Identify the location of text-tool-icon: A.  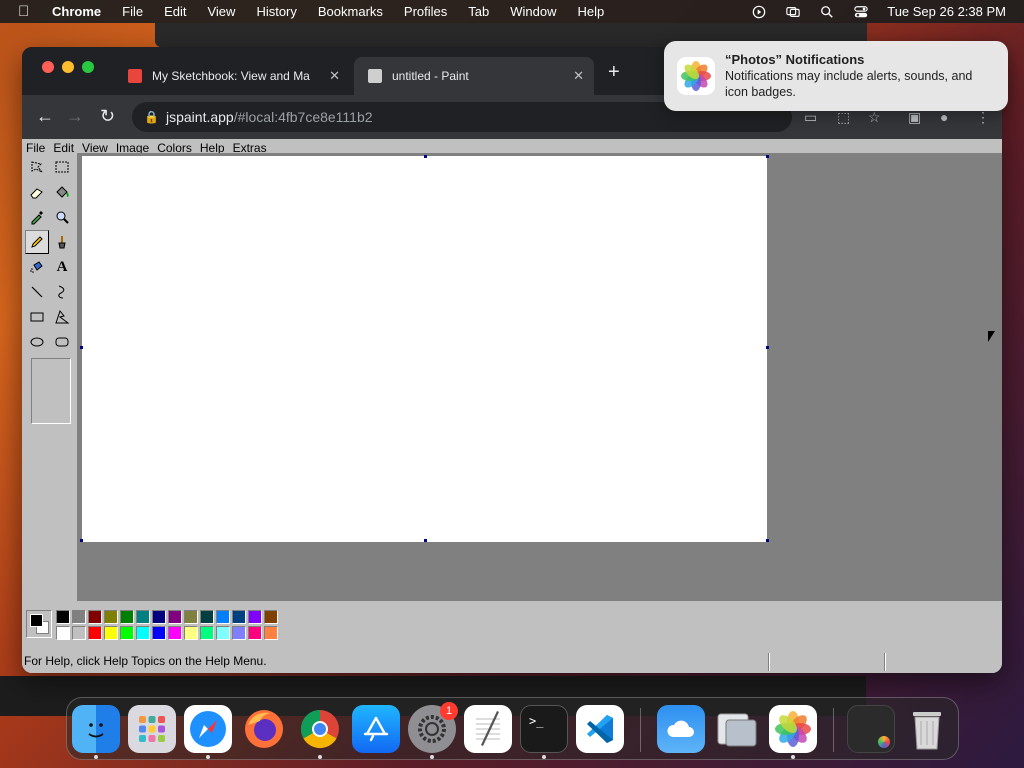
(62, 267).